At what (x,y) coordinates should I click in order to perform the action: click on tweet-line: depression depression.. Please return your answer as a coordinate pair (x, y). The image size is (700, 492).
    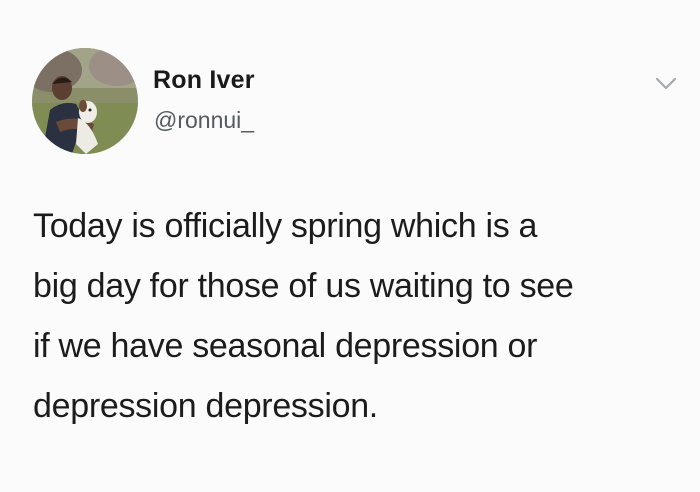
    Looking at the image, I should click on (205, 406).